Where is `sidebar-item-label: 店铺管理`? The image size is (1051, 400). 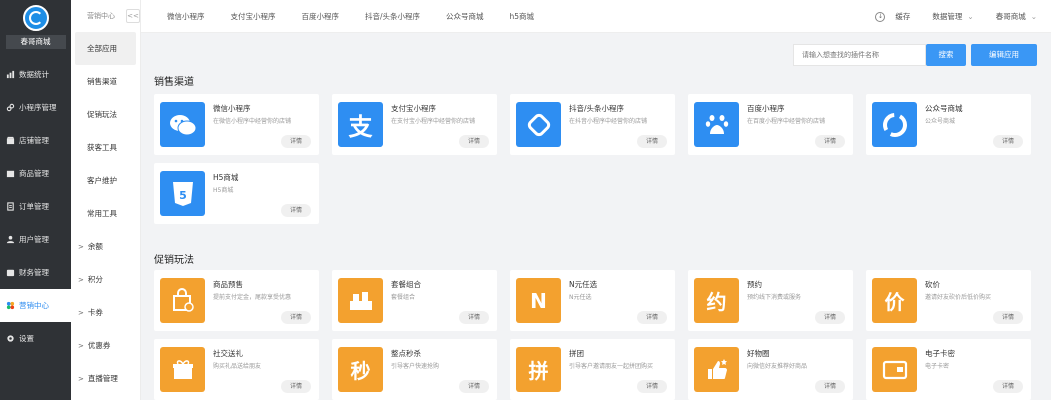
sidebar-item-label: 店铺管理 is located at coordinates (34, 140).